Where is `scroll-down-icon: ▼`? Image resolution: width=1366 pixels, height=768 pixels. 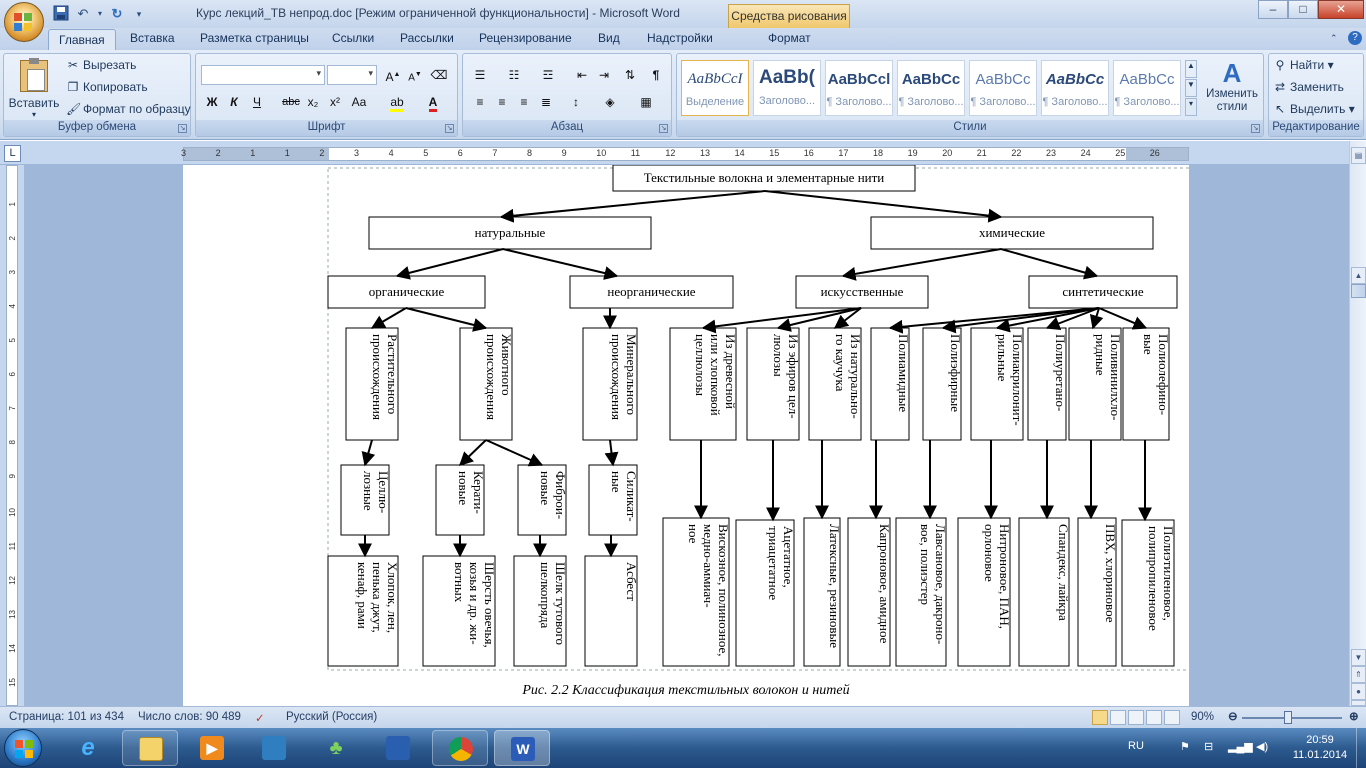 scroll-down-icon: ▼ is located at coordinates (1358, 657).